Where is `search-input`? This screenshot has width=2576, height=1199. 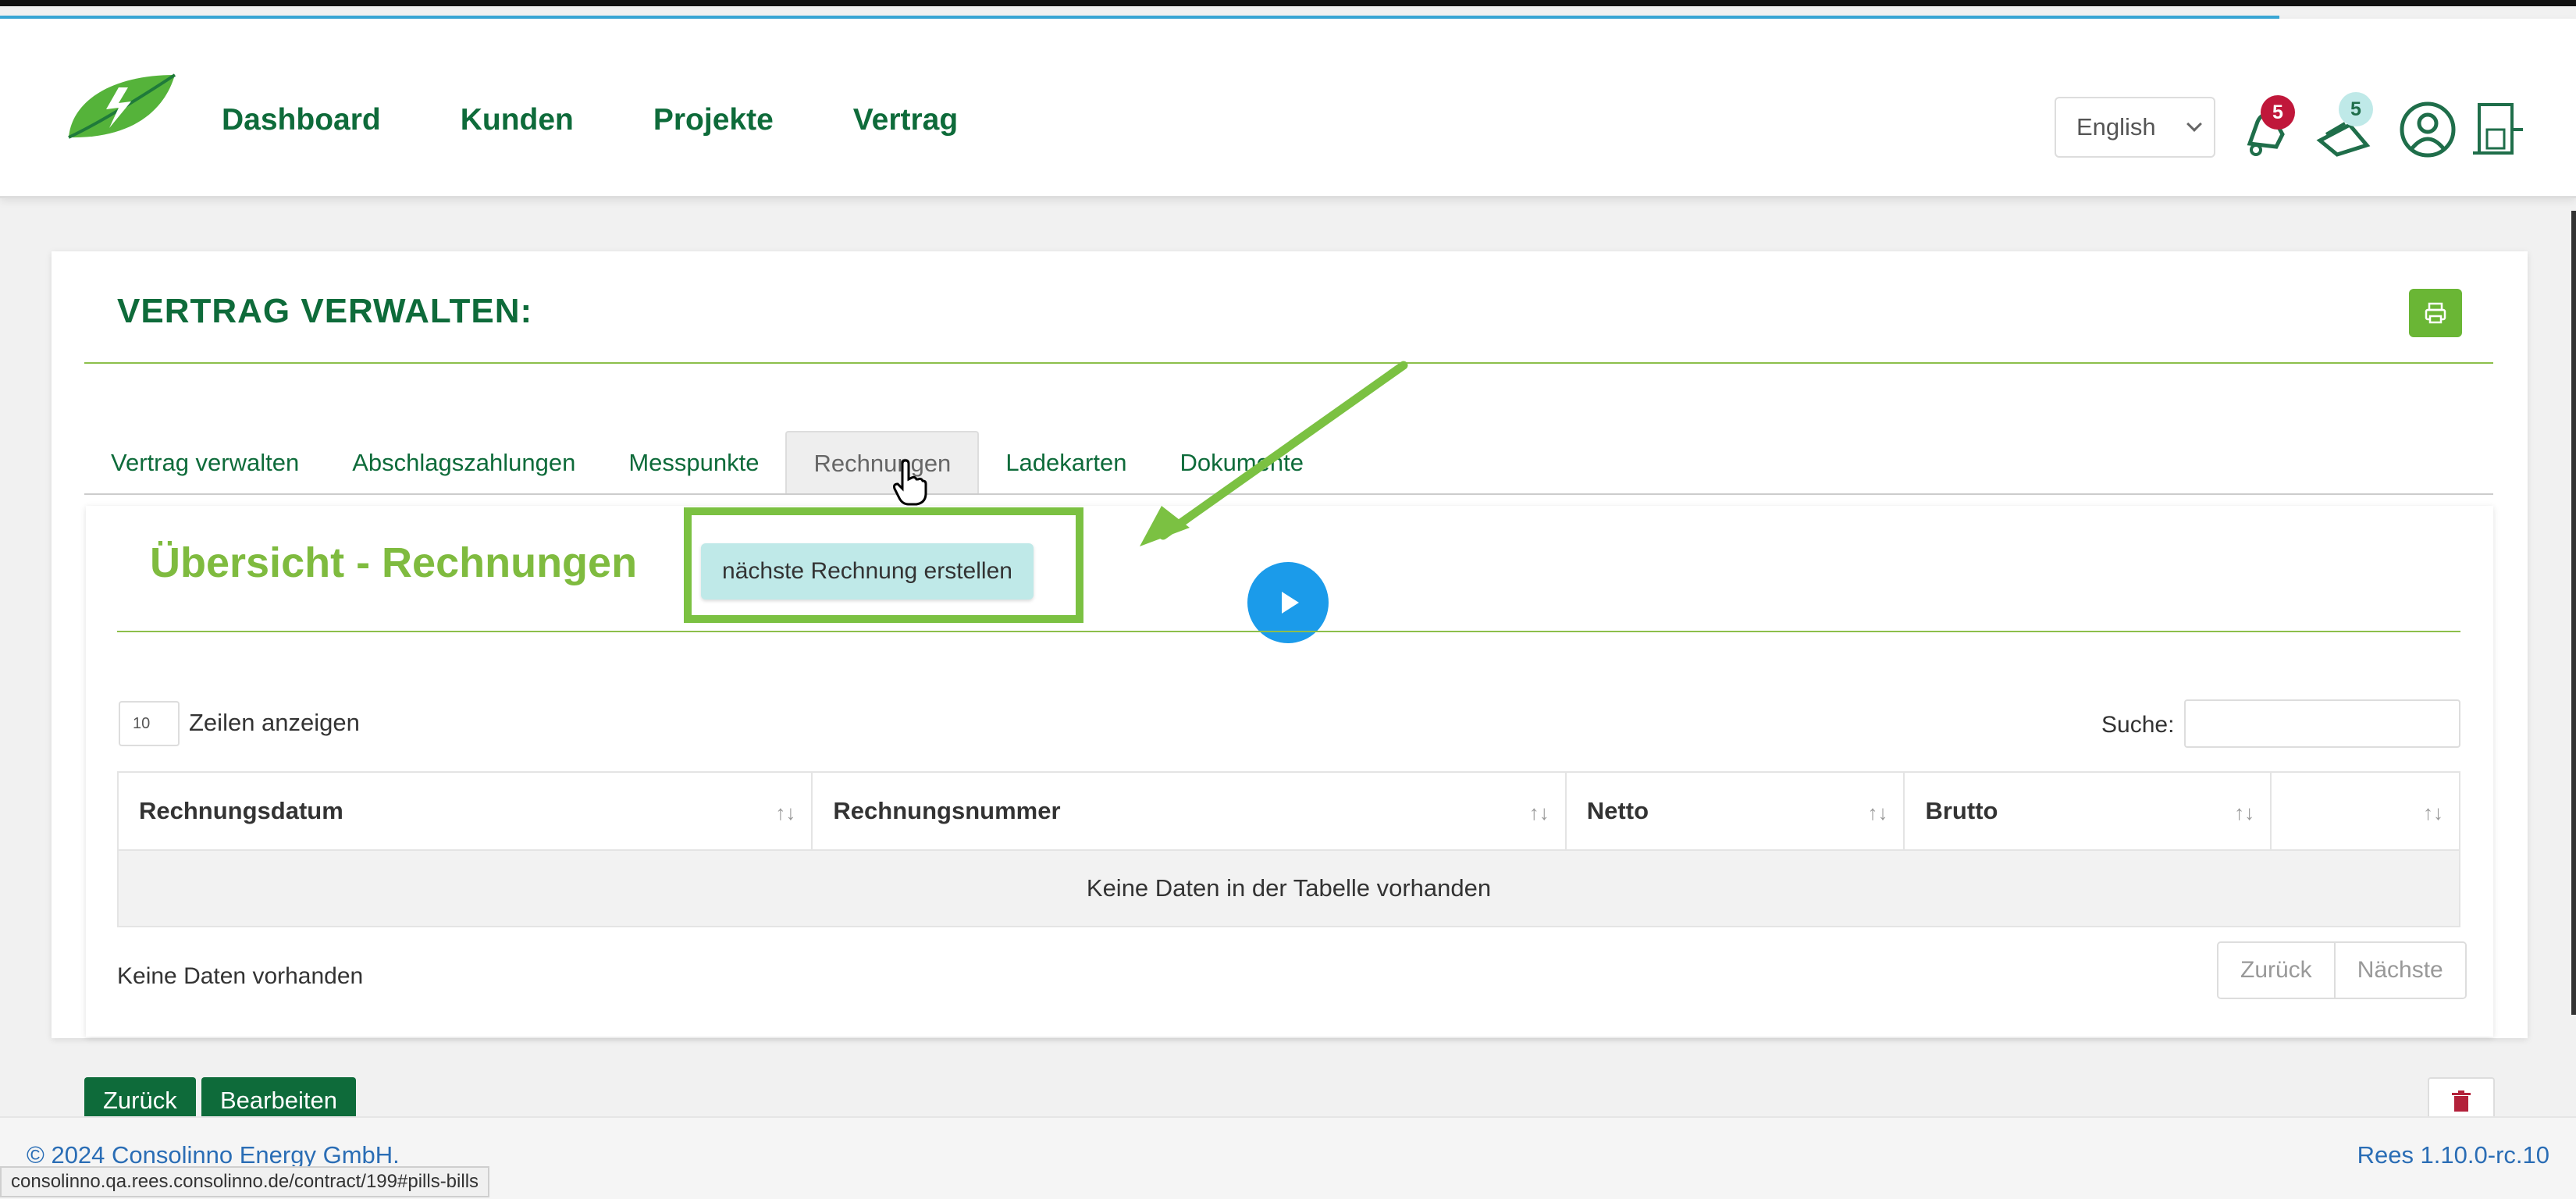 search-input is located at coordinates (2322, 723).